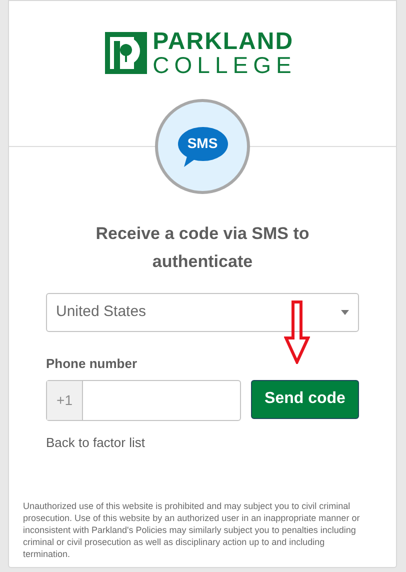 The image size is (406, 572). What do you see at coordinates (143, 400) in the screenshot?
I see `phone-input-field: +1` at bounding box center [143, 400].